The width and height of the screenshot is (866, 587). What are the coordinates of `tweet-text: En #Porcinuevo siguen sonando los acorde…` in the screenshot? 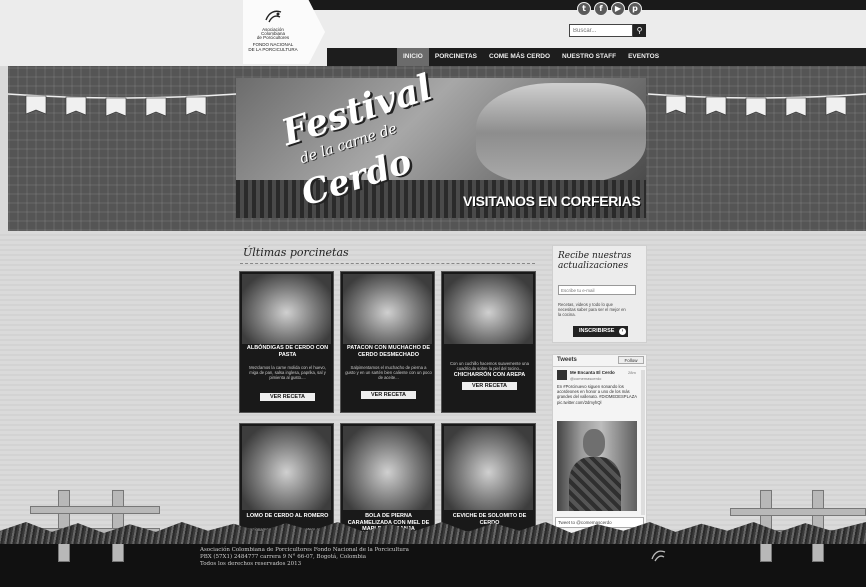 It's located at (597, 394).